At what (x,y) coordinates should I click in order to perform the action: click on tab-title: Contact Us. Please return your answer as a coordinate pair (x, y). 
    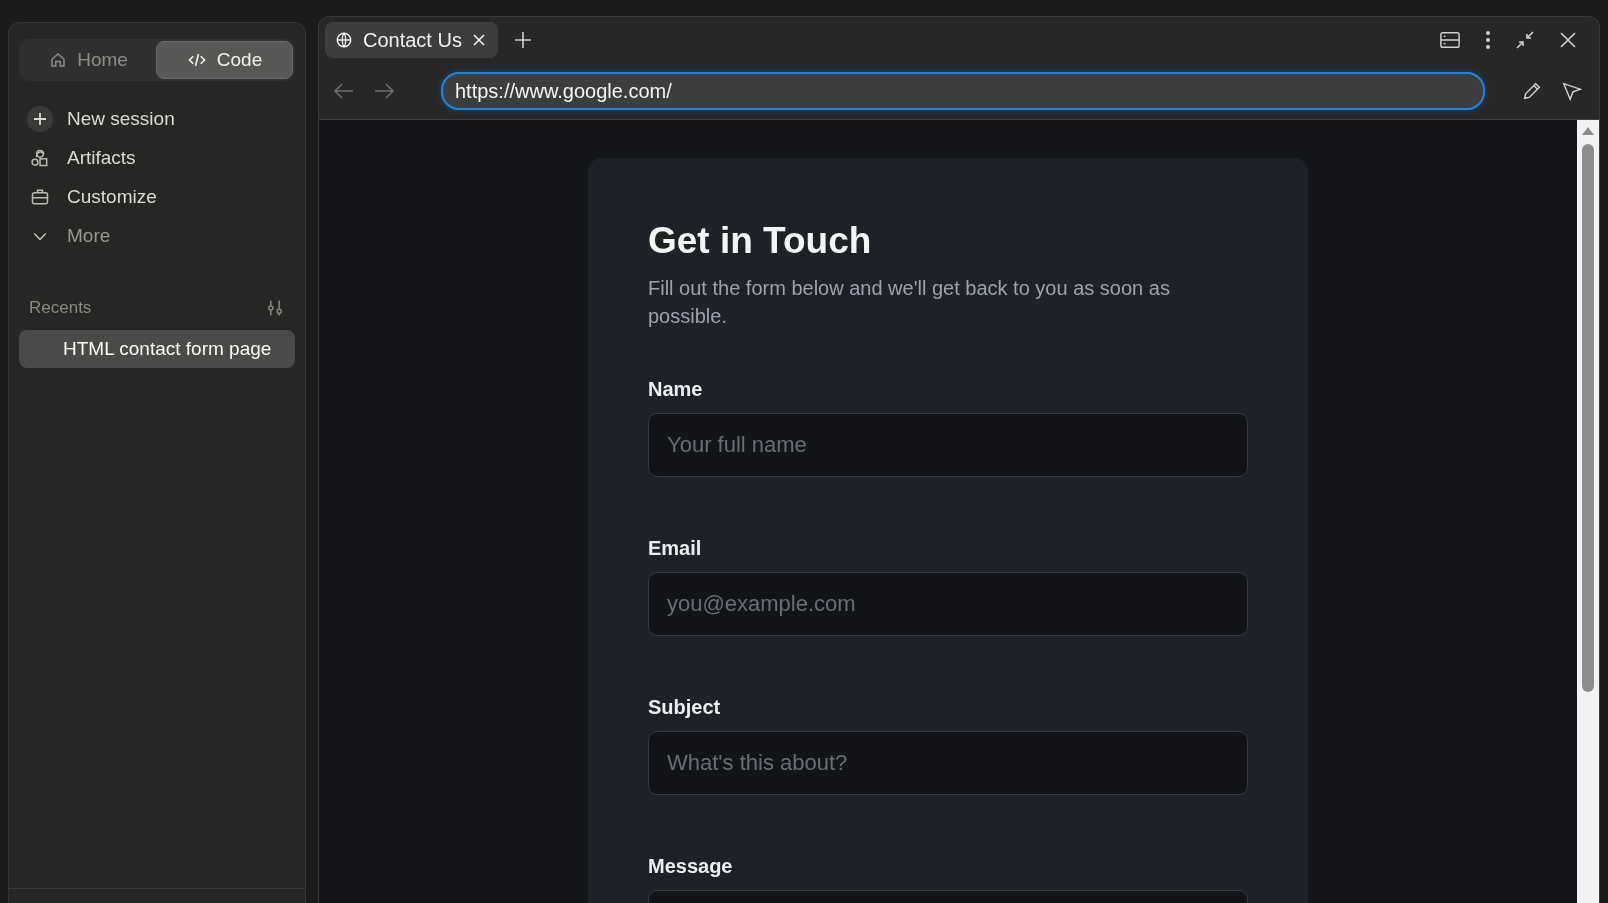
    Looking at the image, I should click on (412, 40).